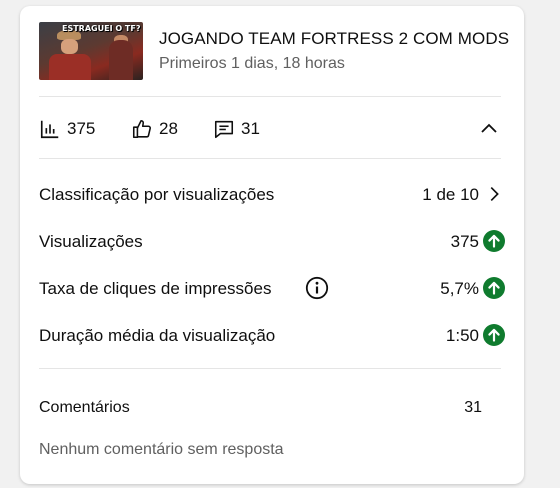  I want to click on views-stat: 375, so click(67, 129).